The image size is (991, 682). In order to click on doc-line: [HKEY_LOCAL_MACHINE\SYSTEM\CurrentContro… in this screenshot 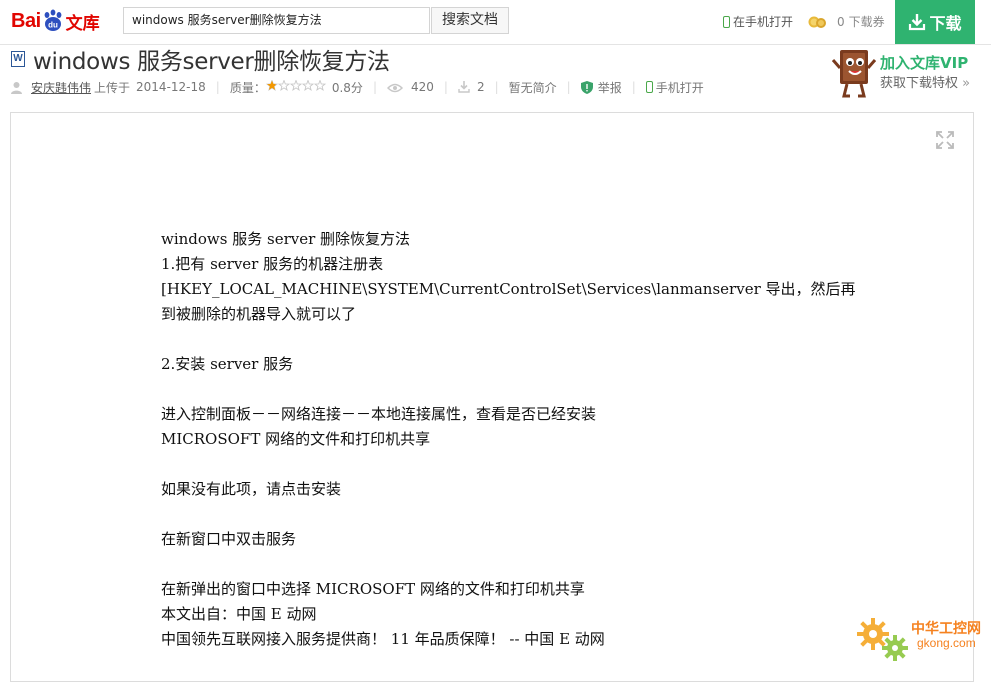, I will do `click(508, 289)`.